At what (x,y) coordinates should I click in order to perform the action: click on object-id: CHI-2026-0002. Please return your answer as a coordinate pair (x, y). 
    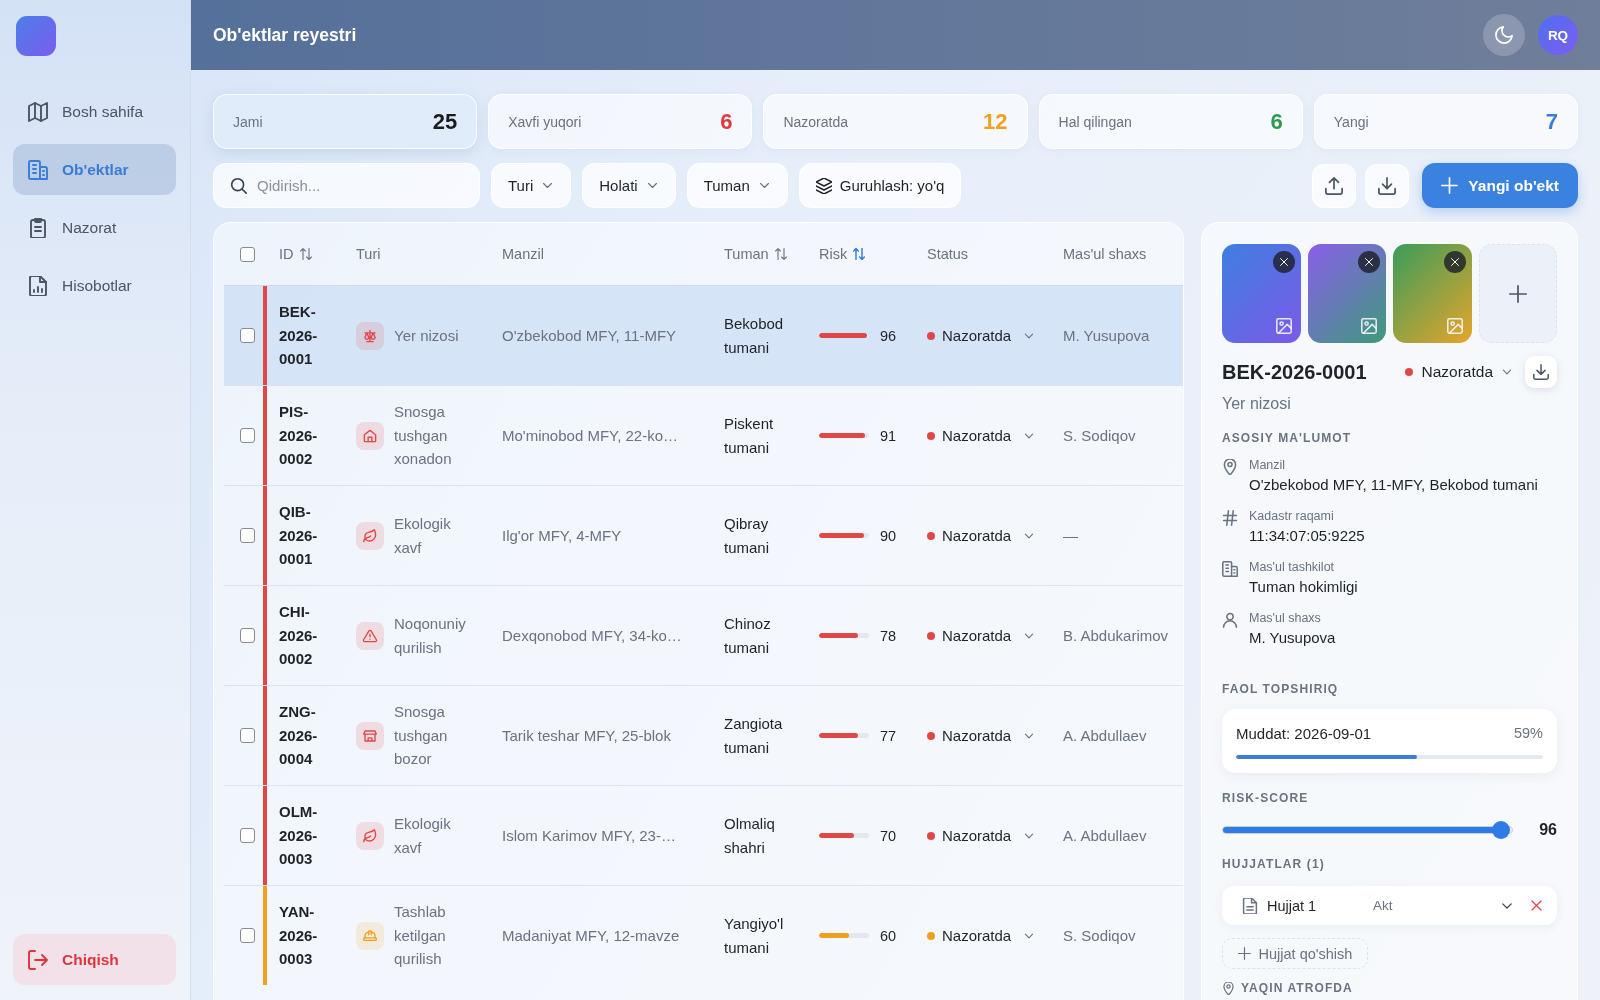
    Looking at the image, I should click on (299, 636).